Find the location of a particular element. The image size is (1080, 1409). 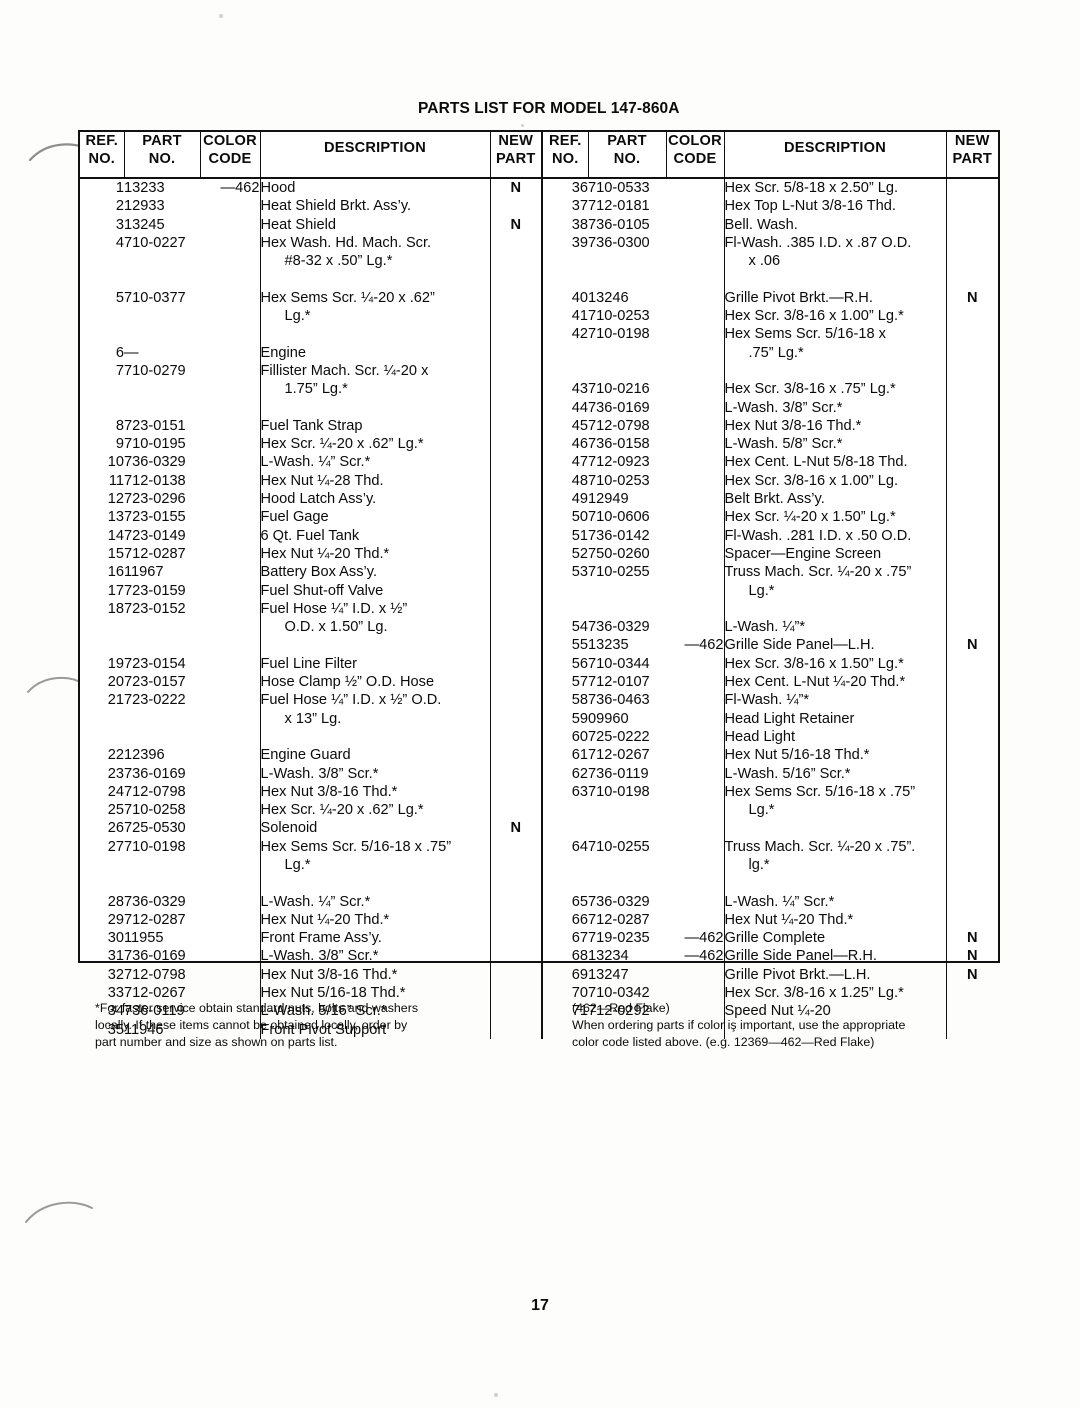

ref-no-cell: 40 is located at coordinates (579, 297).